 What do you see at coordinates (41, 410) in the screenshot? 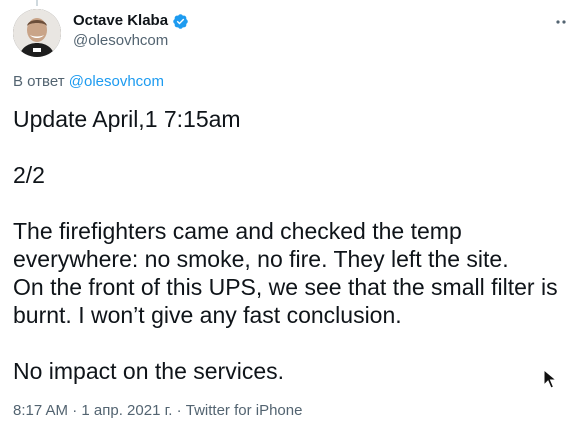
I see `tweet-time: 8:17 AM` at bounding box center [41, 410].